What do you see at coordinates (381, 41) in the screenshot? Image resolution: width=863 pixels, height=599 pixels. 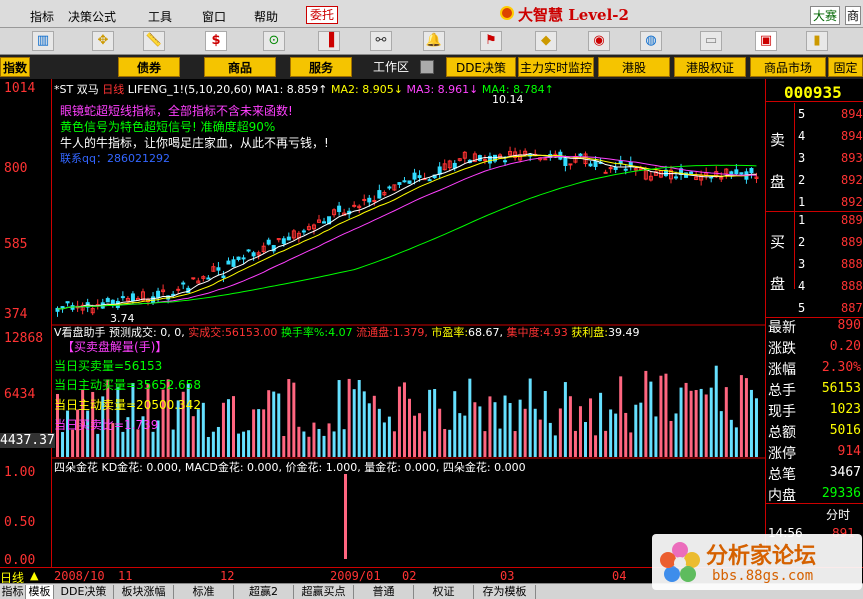 I see `binoculars-icon: ⚯` at bounding box center [381, 41].